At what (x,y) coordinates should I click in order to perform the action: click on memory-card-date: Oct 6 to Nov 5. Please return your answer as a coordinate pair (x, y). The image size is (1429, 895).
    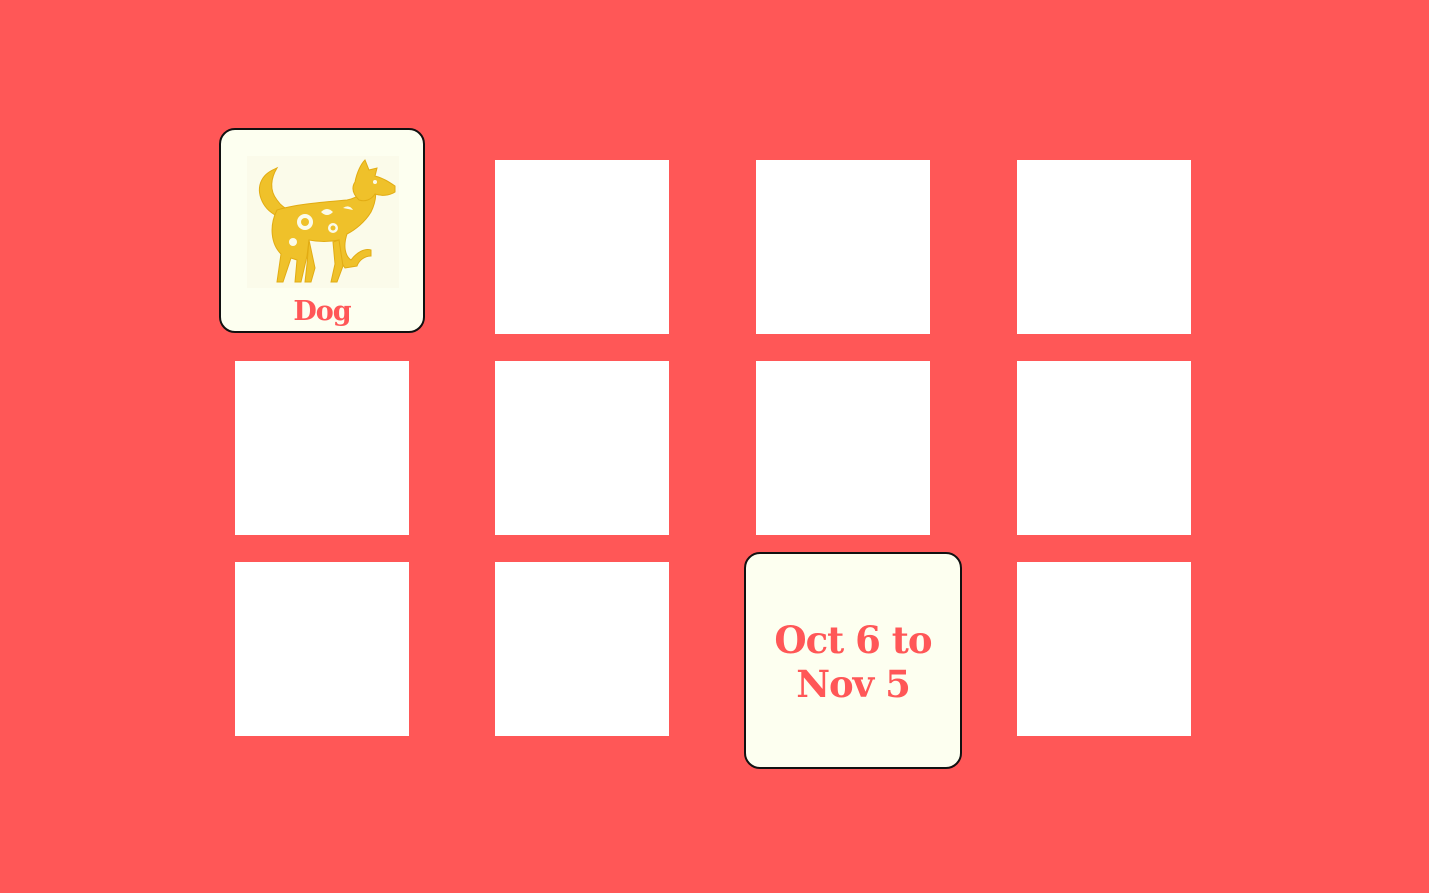
    Looking at the image, I should click on (853, 660).